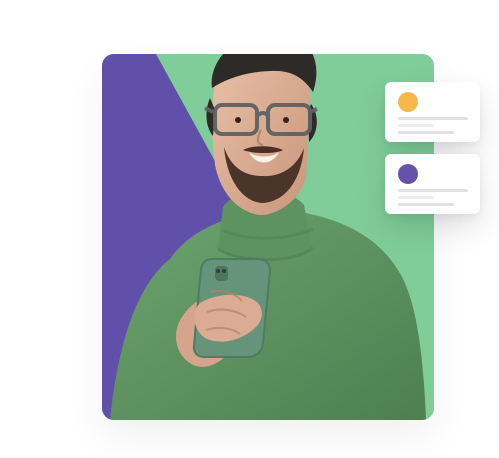 This screenshot has width=499, height=458. Describe the element at coordinates (408, 174) in the screenshot. I see `purple-status-dot-icon` at that location.